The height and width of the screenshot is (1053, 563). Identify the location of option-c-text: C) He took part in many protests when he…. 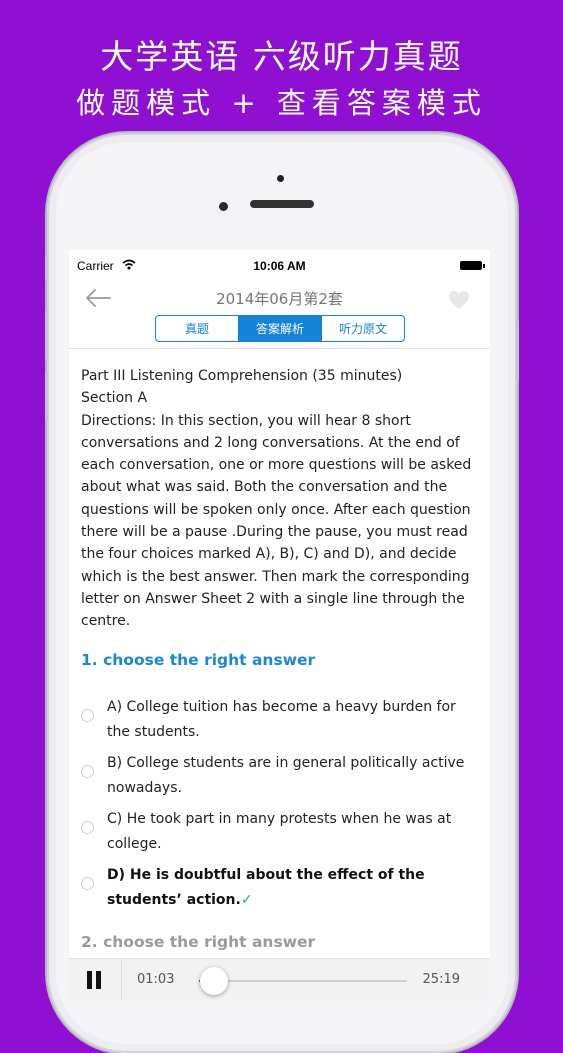
(279, 831).